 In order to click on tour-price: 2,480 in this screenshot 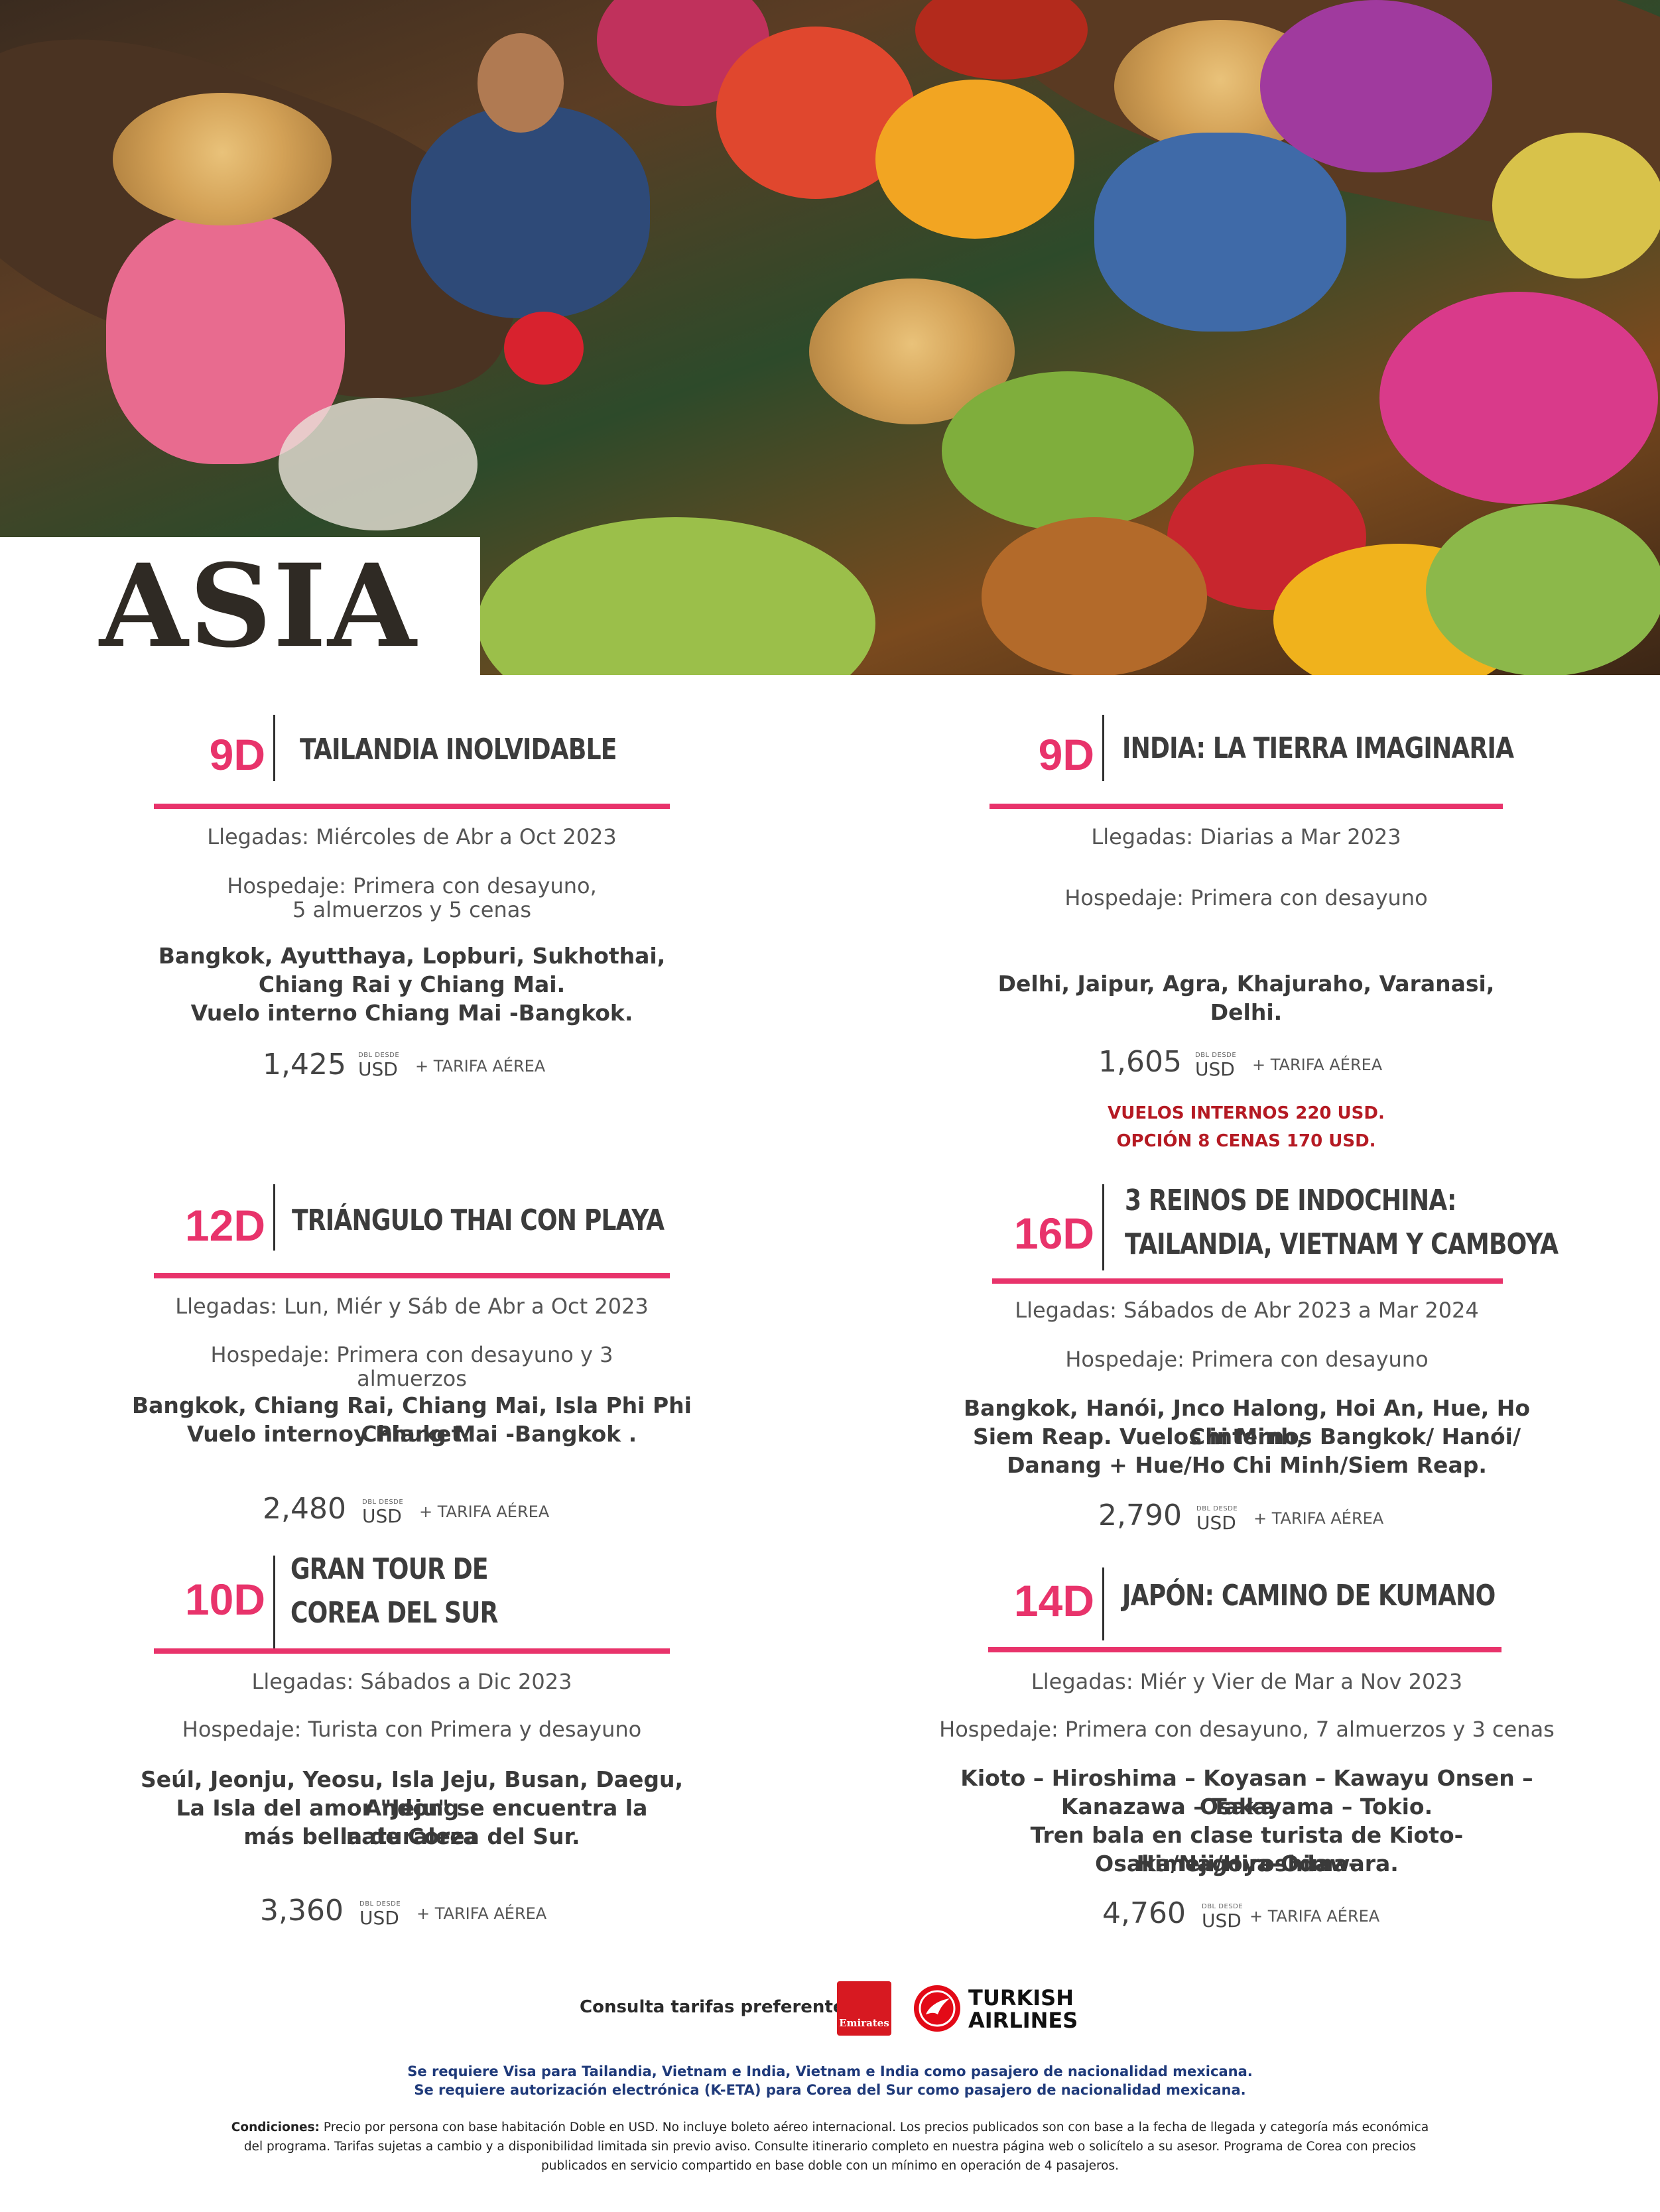, I will do `click(304, 1509)`.